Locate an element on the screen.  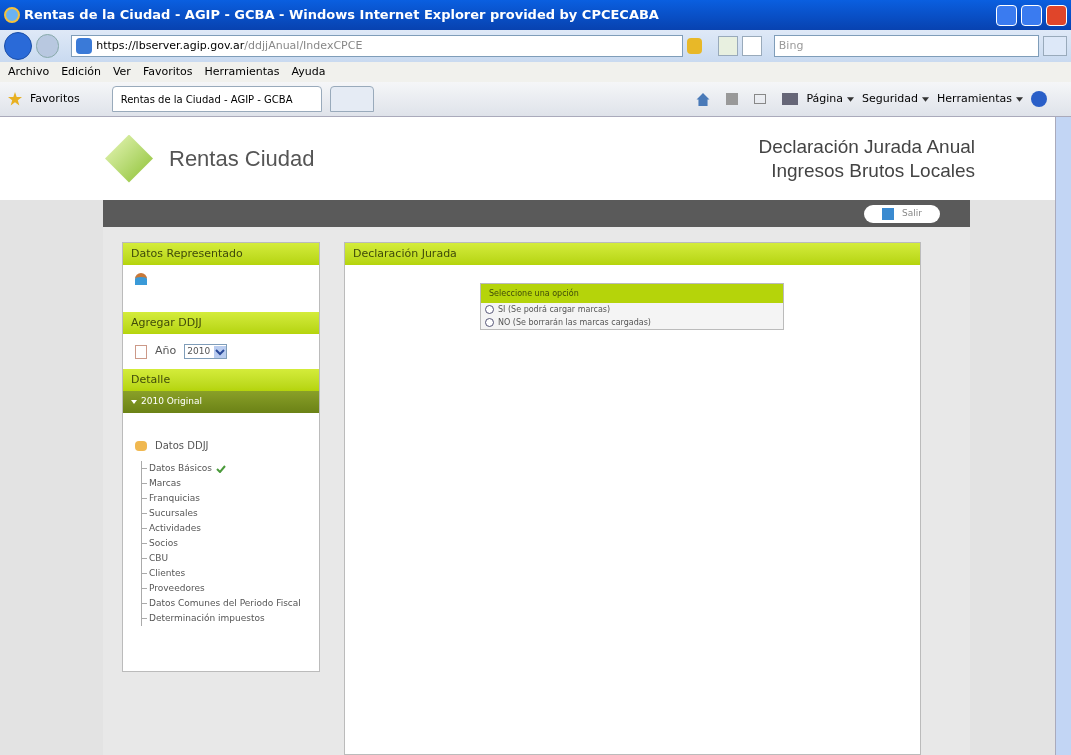
star-icon is located at coordinates (15, 99).